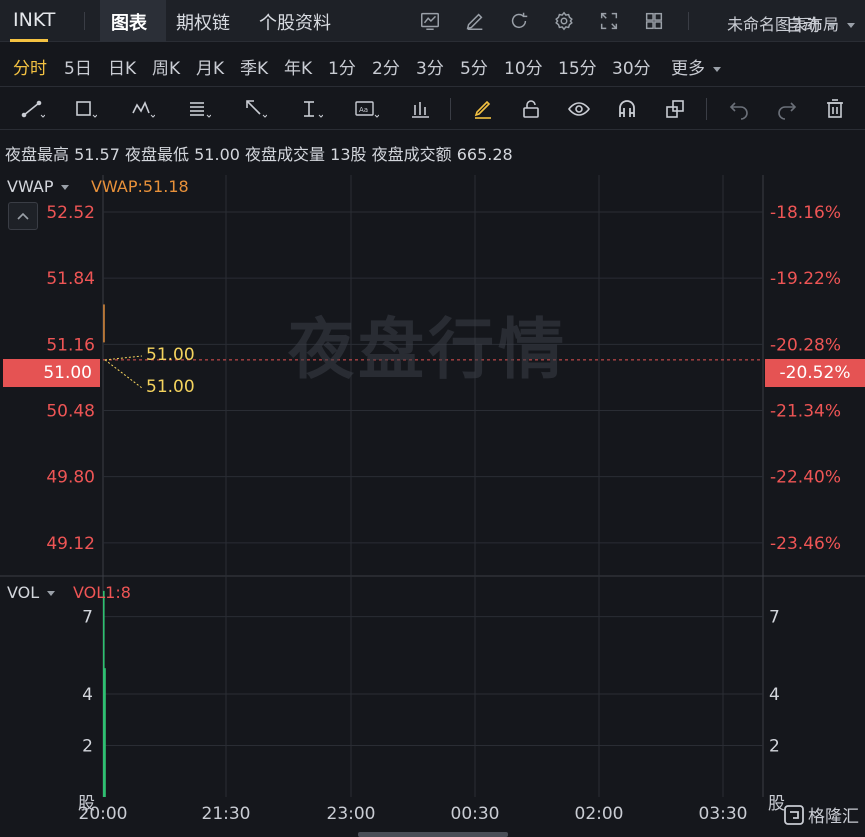 Image resolution: width=865 pixels, height=837 pixels. Describe the element at coordinates (87, 746) in the screenshot. I see `vol-tick-label: 2` at that location.